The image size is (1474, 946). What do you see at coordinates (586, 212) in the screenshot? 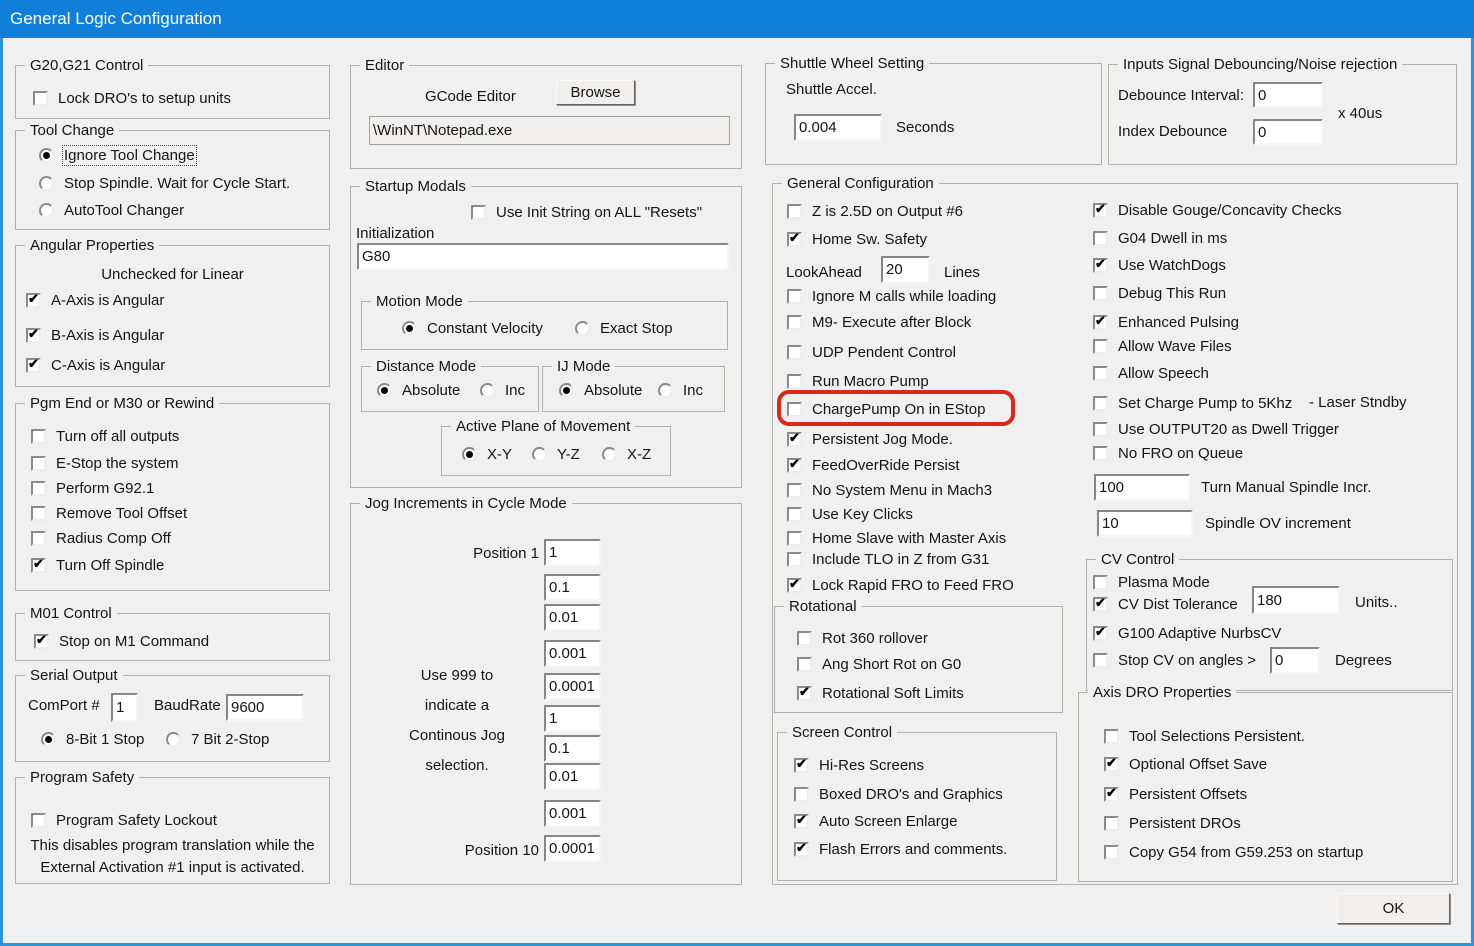
I see `checkbox-use-init-string: Use Init String on ALL "Resets"` at bounding box center [586, 212].